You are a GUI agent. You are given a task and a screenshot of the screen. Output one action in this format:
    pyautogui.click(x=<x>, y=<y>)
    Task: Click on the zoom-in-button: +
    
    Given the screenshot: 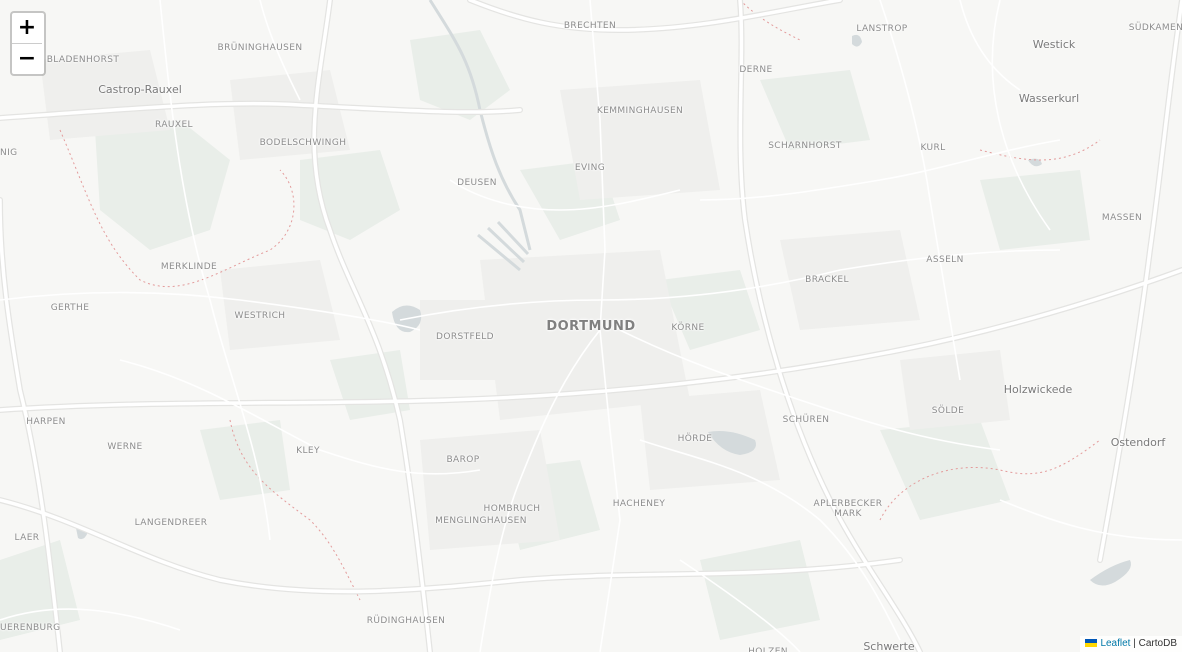 What is the action you would take?
    pyautogui.click(x=27, y=28)
    